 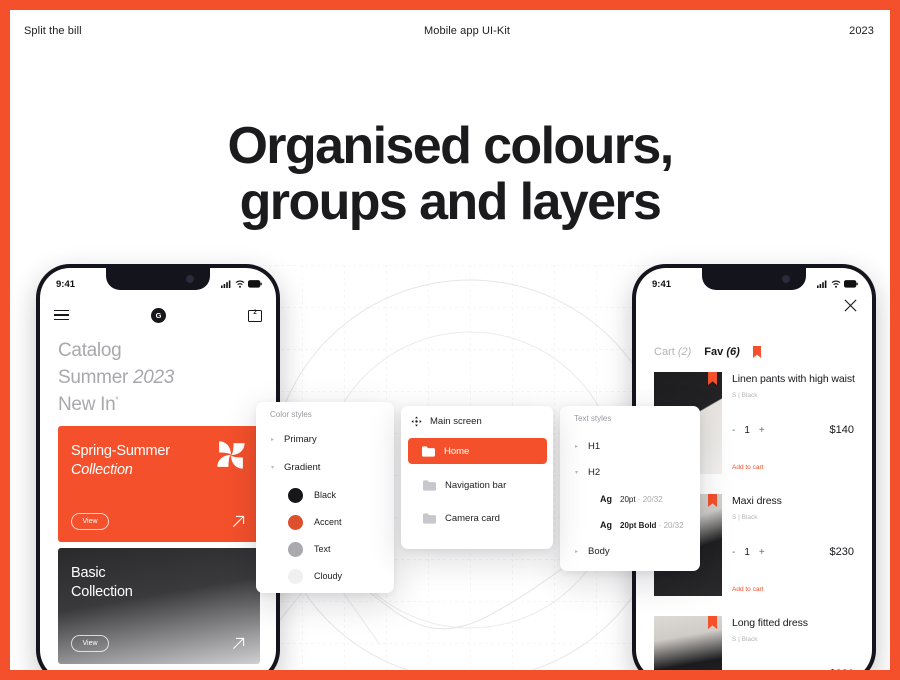 What do you see at coordinates (747, 589) in the screenshot?
I see `add-to-cart-2: Add to cart` at bounding box center [747, 589].